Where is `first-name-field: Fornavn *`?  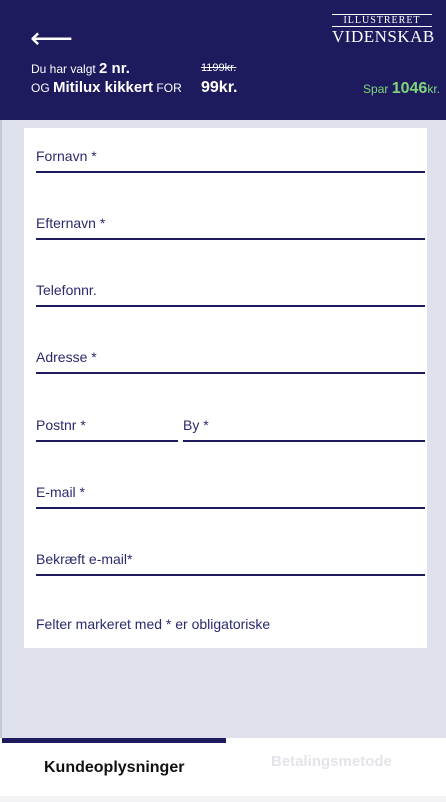
first-name-field: Fornavn * is located at coordinates (230, 160).